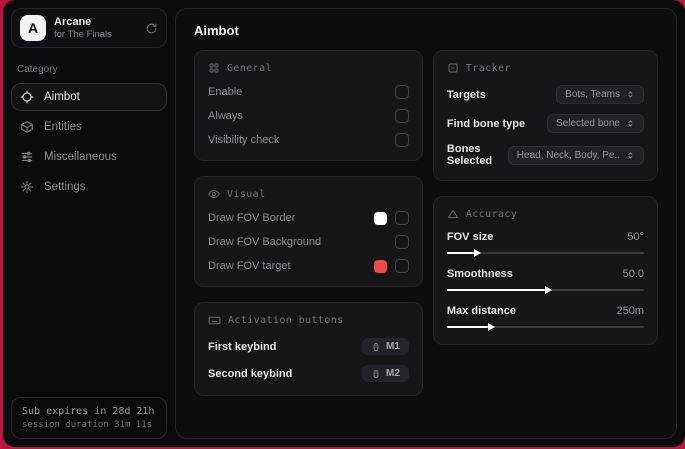 The image size is (685, 449). I want to click on eye-icon, so click(214, 194).